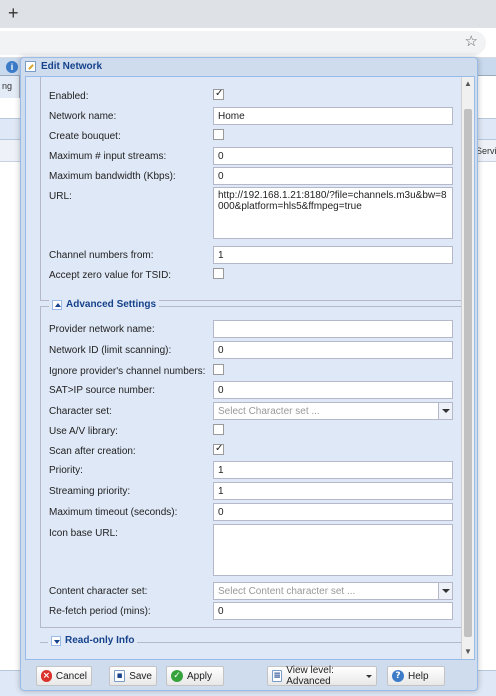 This screenshot has width=496, height=696. Describe the element at coordinates (100, 611) in the screenshot. I see `refetch-period-label: Re-fetch period (mins):` at that location.